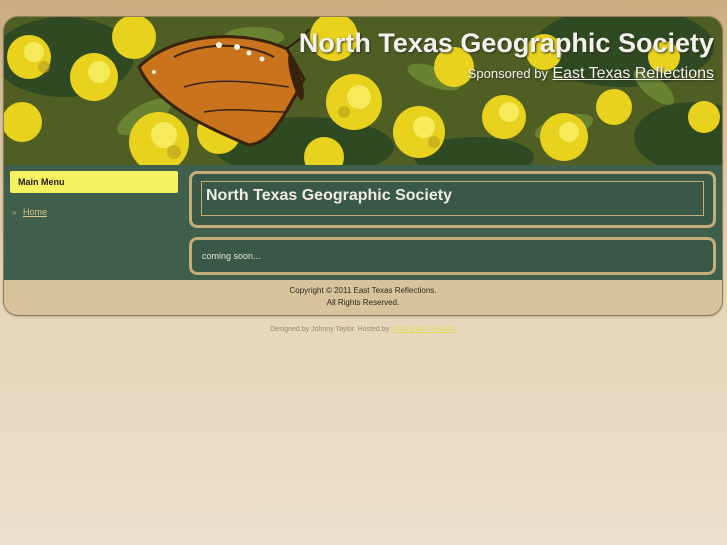 The height and width of the screenshot is (545, 727). I want to click on main-menu-list: » Home, so click(29, 212).